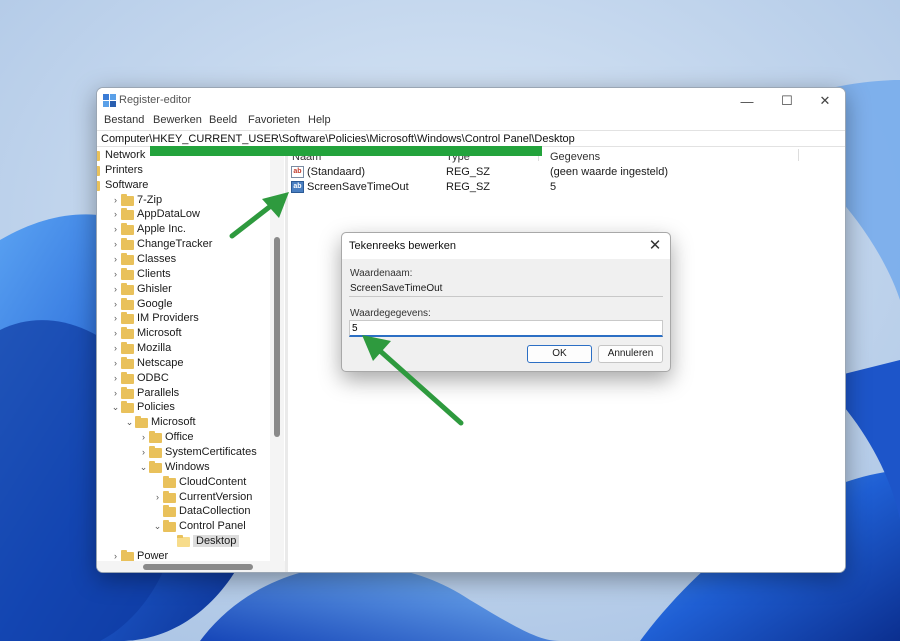  What do you see at coordinates (609, 172) in the screenshot?
I see `value-data: (geen waarde ingesteld)` at bounding box center [609, 172].